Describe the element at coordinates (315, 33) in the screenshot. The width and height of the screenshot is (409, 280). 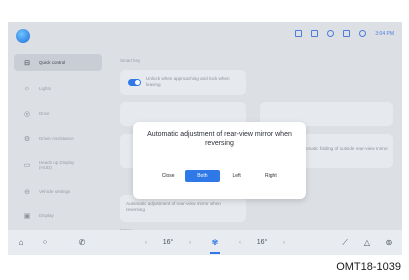
I see `message-icon` at that location.